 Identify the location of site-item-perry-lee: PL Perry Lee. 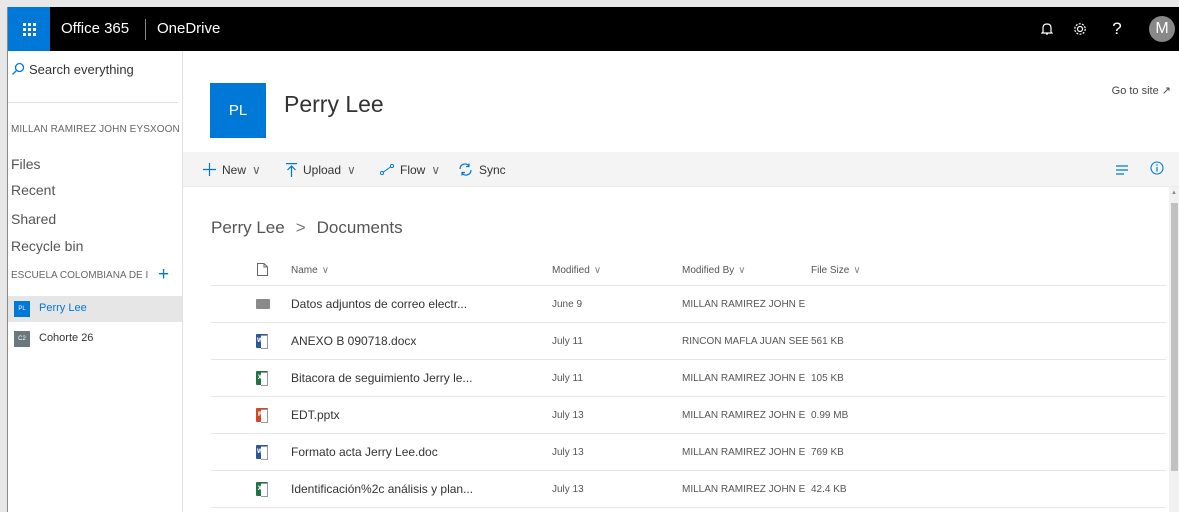
(95, 309).